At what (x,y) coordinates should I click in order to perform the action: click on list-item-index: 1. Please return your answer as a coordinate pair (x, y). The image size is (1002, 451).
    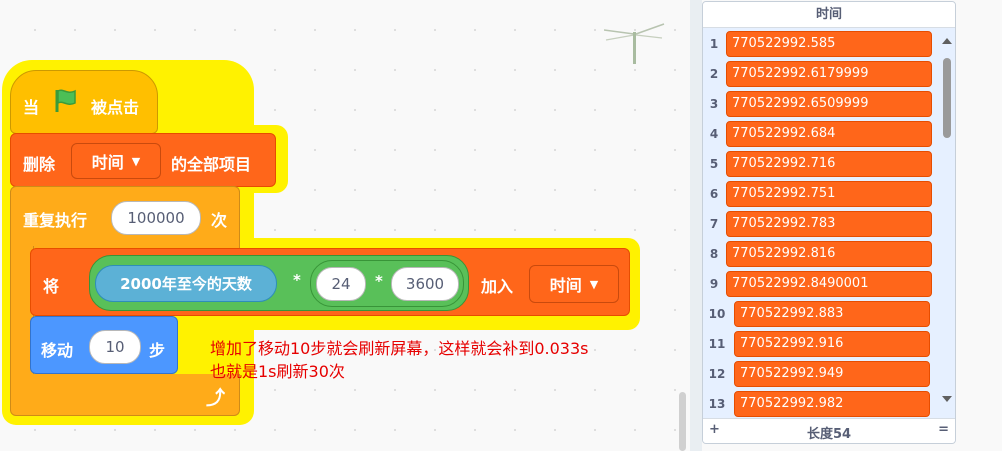
    Looking at the image, I should click on (714, 44).